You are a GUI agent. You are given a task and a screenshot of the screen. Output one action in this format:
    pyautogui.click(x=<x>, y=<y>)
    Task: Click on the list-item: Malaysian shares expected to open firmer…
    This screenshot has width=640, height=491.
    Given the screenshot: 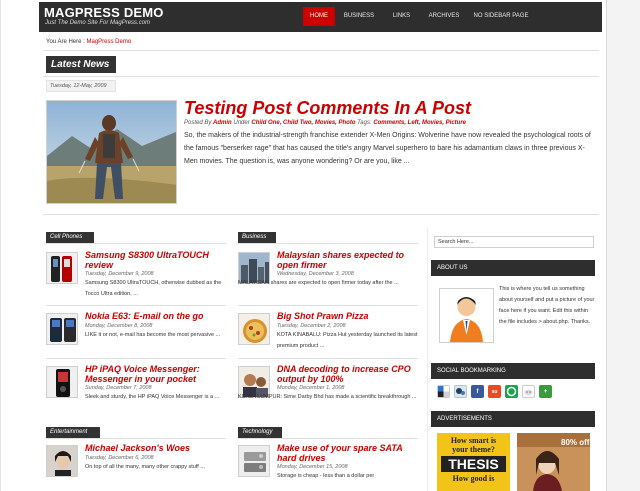 What is the action you would take?
    pyautogui.click(x=328, y=278)
    